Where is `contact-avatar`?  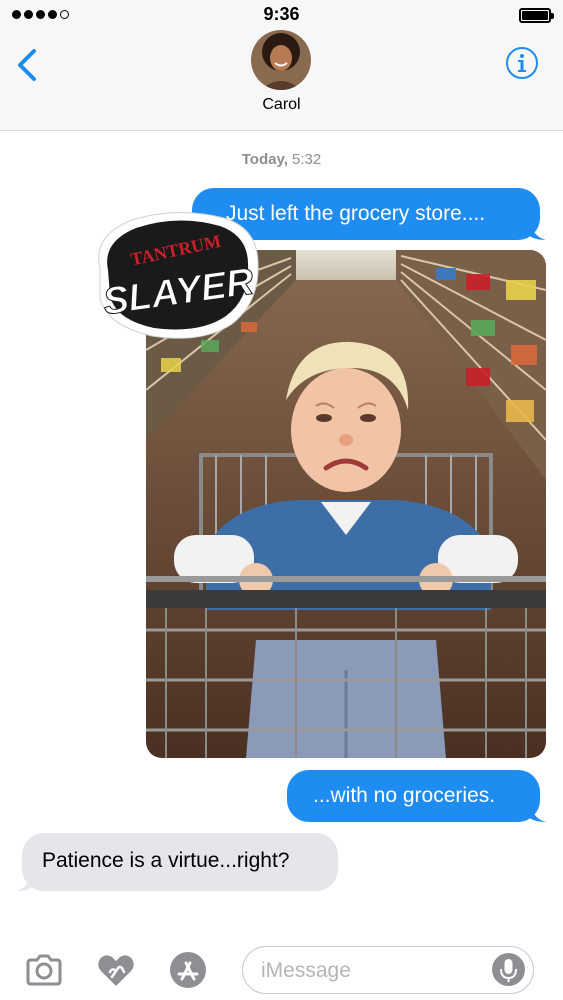
contact-avatar is located at coordinates (281, 60).